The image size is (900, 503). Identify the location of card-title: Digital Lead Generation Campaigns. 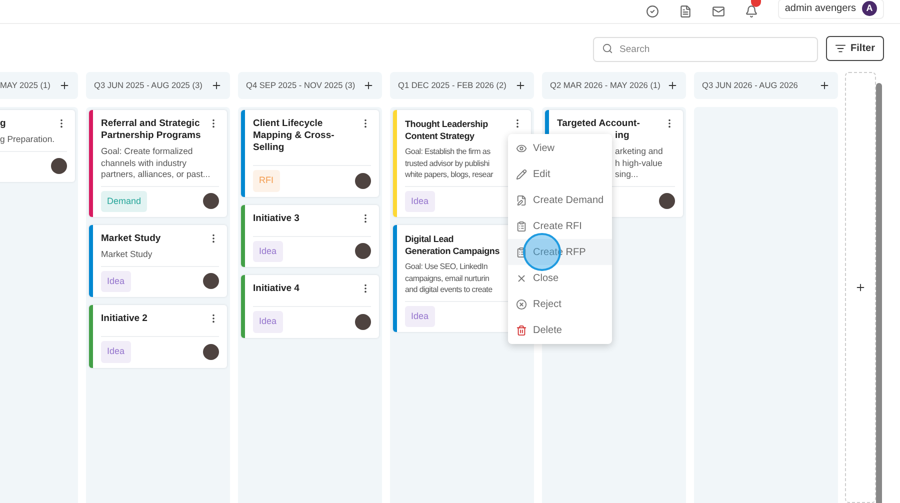
(452, 245).